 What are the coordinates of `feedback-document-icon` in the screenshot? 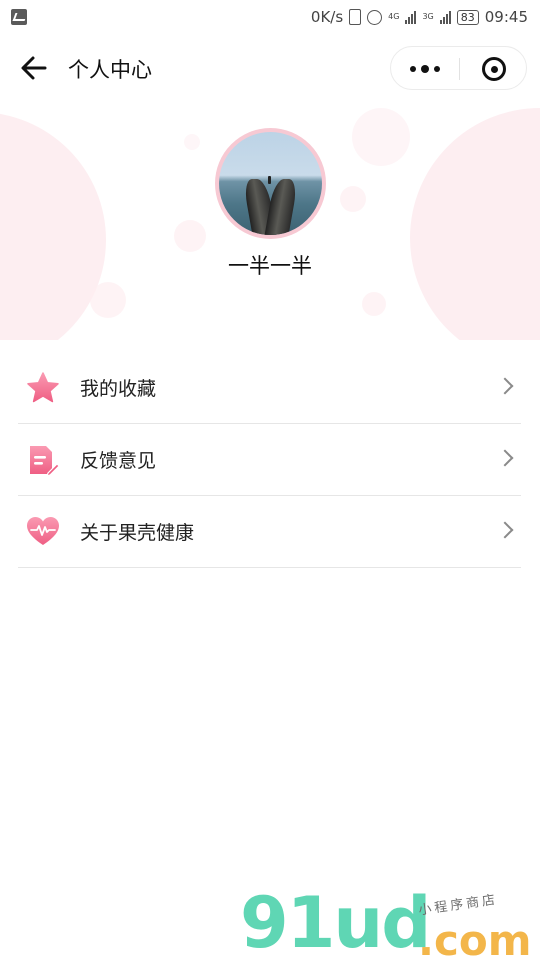 It's located at (45, 461).